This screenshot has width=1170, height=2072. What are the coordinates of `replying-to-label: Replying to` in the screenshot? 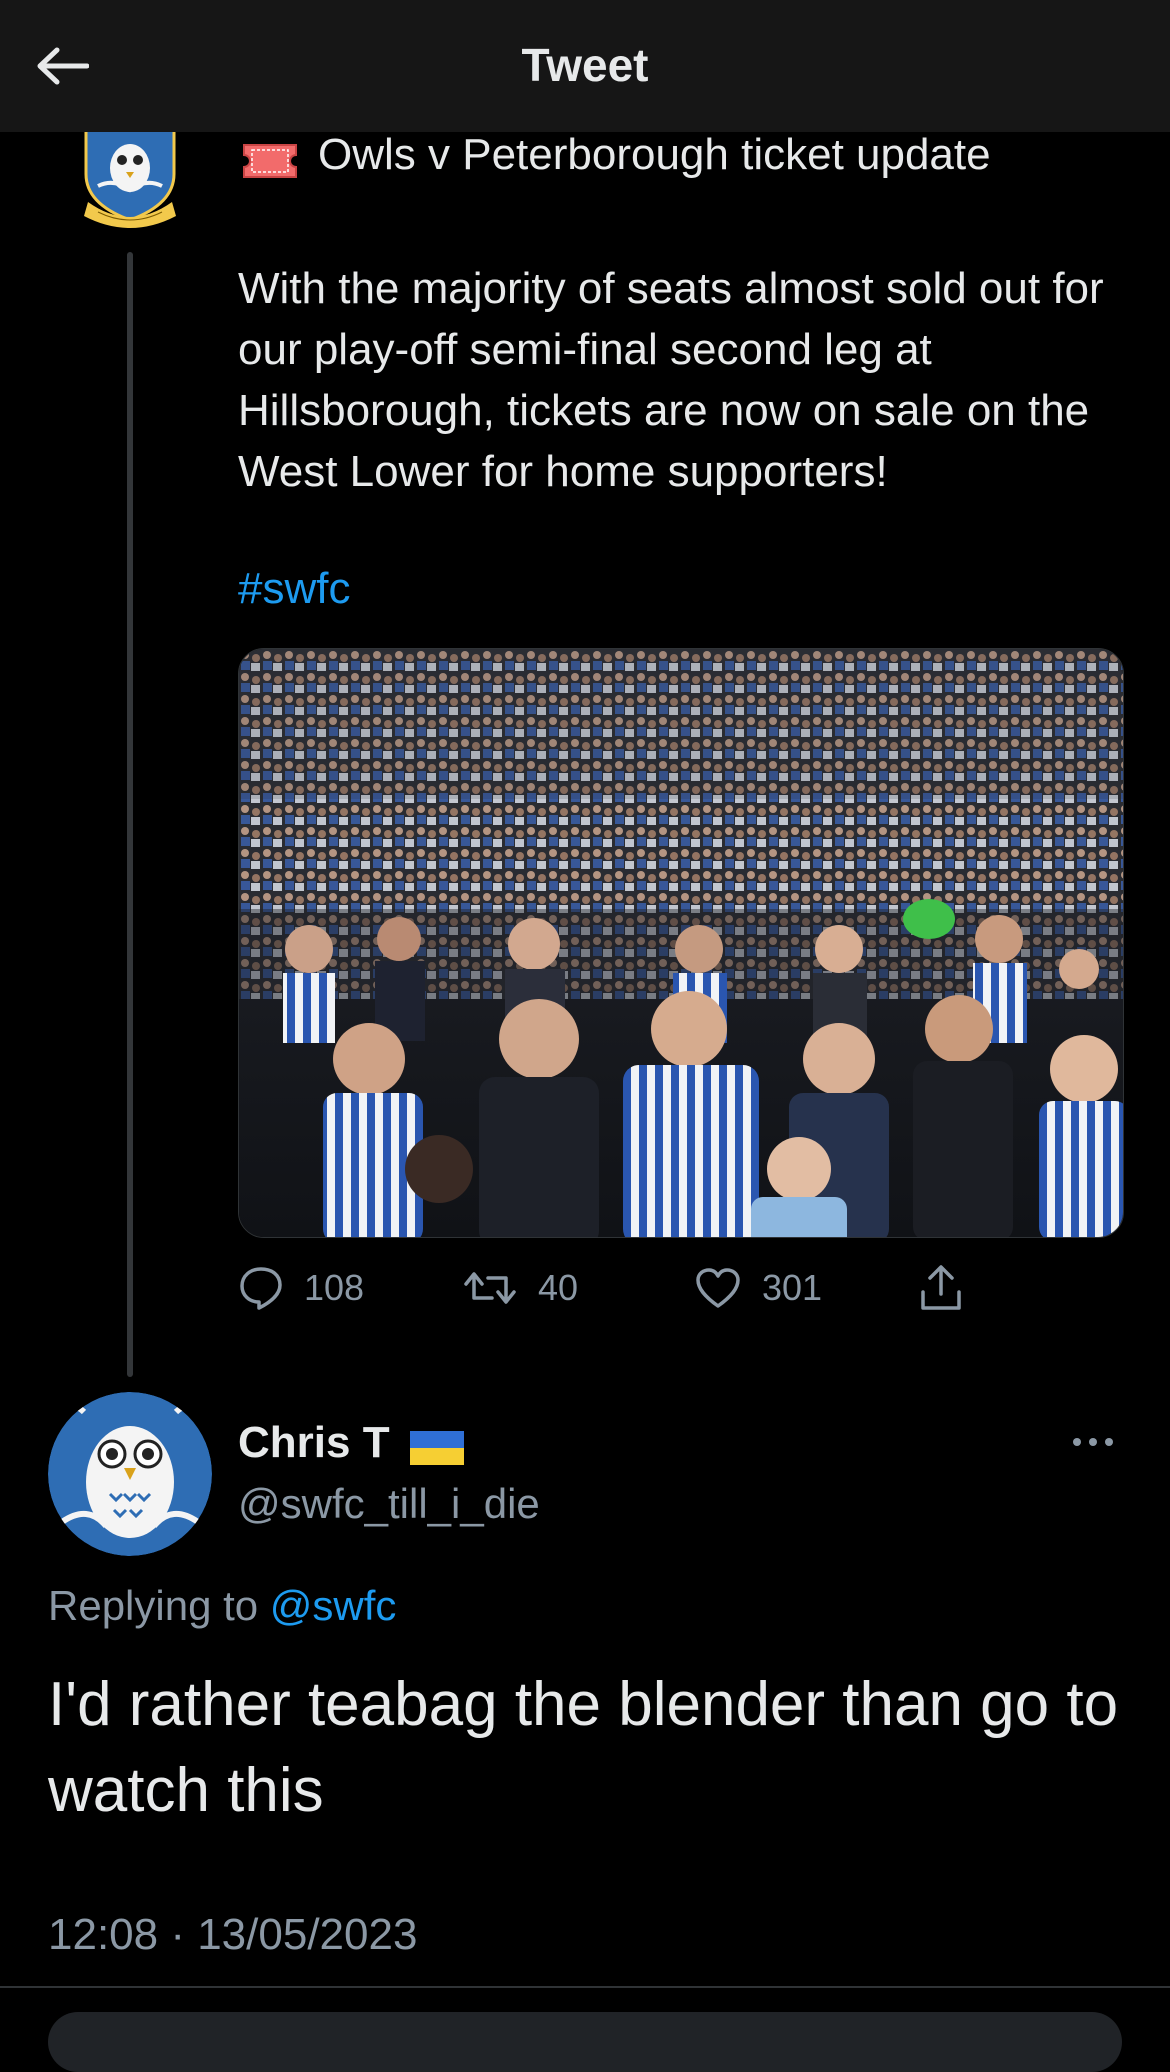 It's located at (159, 1605).